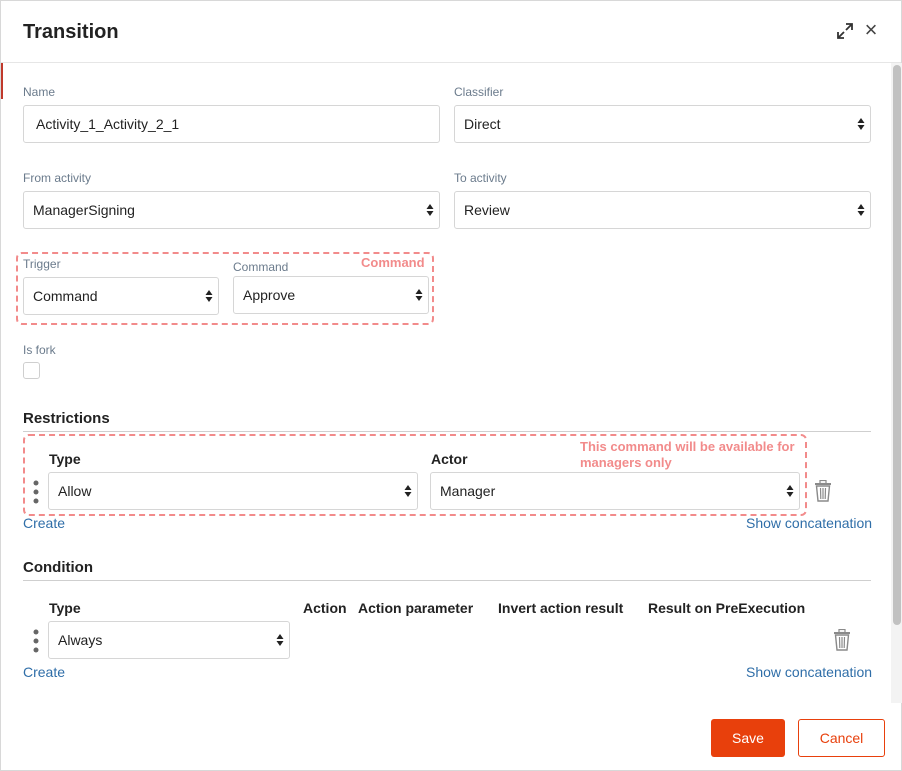 Image resolution: width=902 pixels, height=771 pixels. Describe the element at coordinates (451, 32) in the screenshot. I see `dialog-header: Transition ×` at that location.